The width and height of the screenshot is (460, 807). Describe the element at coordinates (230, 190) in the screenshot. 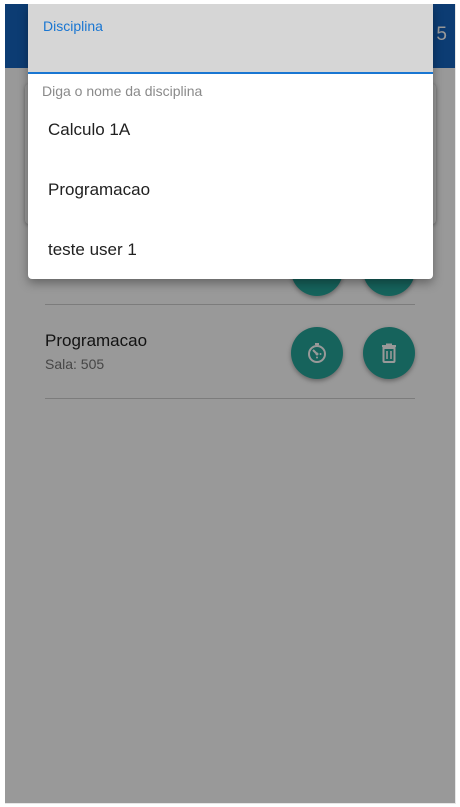

I see `dropdown-option: Programacao` at that location.